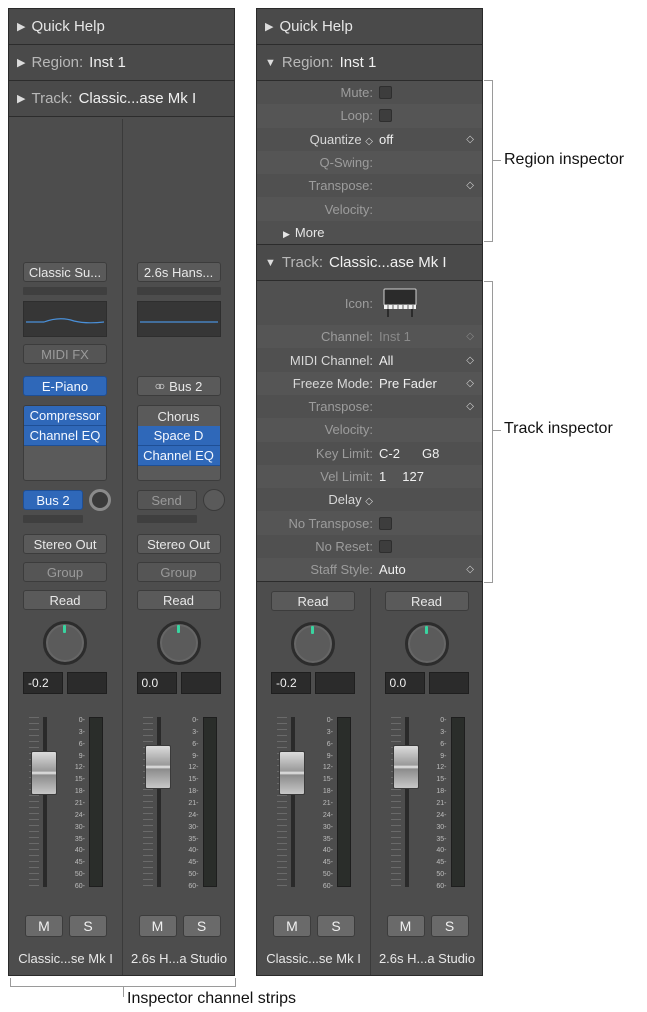  I want to click on track-row-vel-limit: Vel Limit: 1 127, so click(369, 476).